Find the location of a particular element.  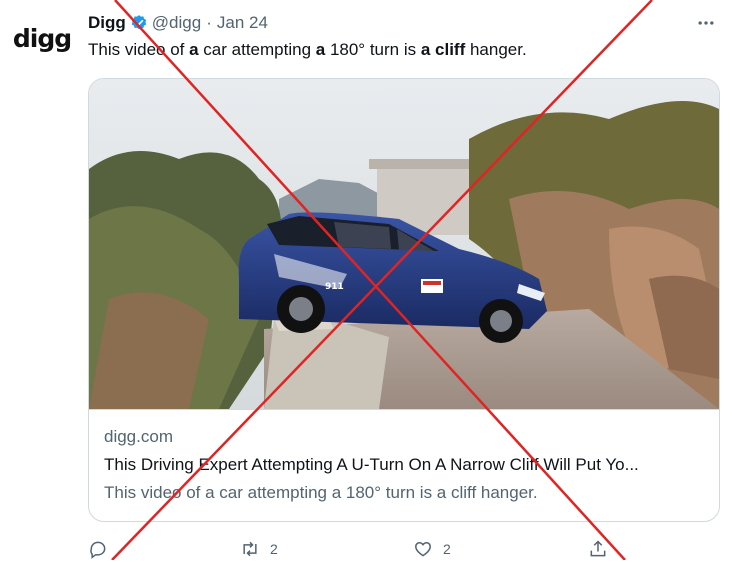

tweet-text-segment: car attempting is located at coordinates (257, 49).